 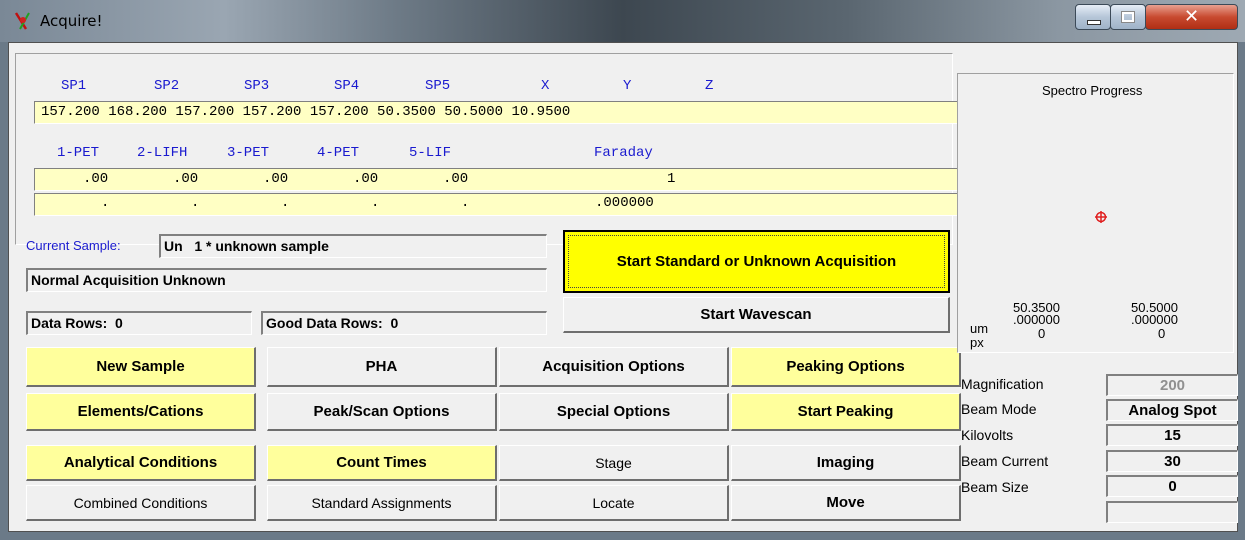 I want to click on peak-scan-options-button: Peak/Scan Options, so click(x=382, y=412).